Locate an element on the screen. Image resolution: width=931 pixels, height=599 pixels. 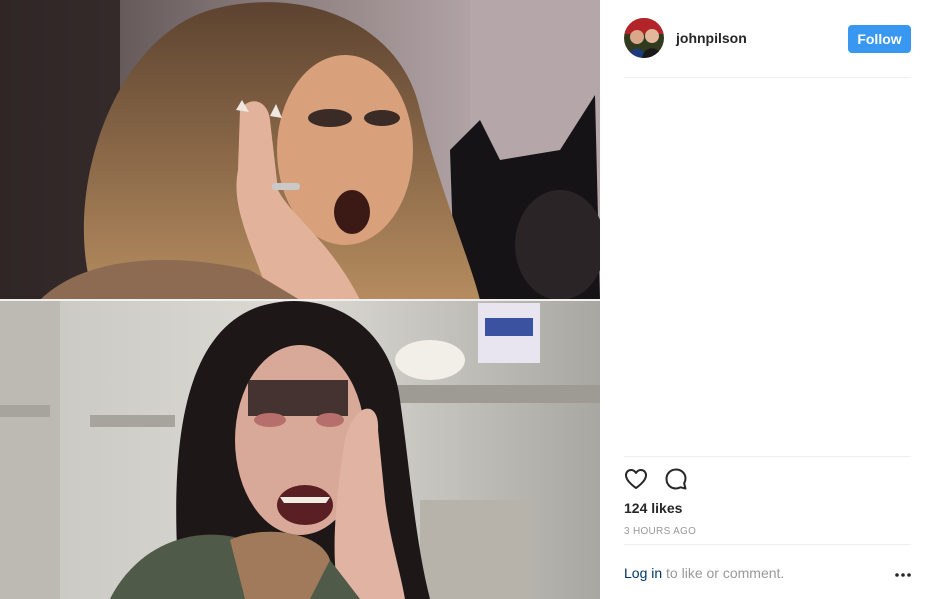
avatar is located at coordinates (644, 38).